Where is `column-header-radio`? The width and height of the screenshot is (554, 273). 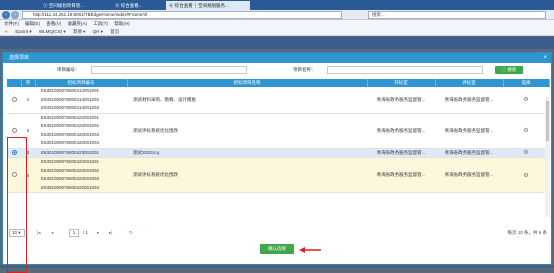 column-header-radio is located at coordinates (14, 83).